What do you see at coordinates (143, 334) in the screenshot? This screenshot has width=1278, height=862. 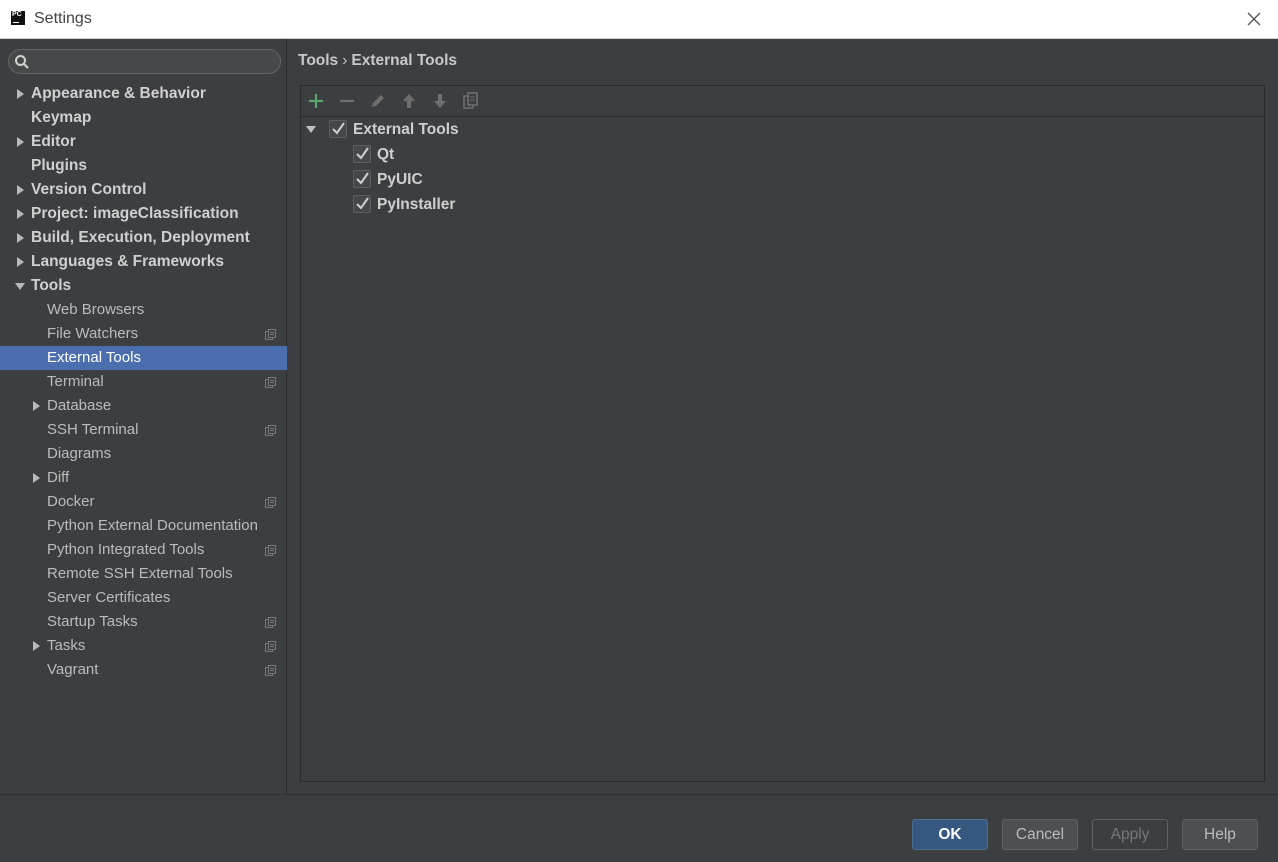 I see `sidebar-item-file-watchers: File Watchers` at bounding box center [143, 334].